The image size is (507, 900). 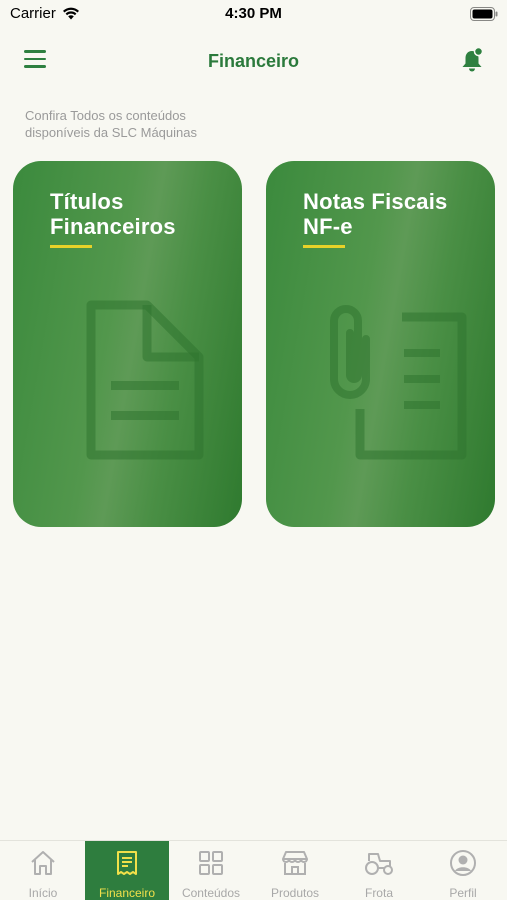 What do you see at coordinates (295, 893) in the screenshot?
I see `tab-label: Produtos` at bounding box center [295, 893].